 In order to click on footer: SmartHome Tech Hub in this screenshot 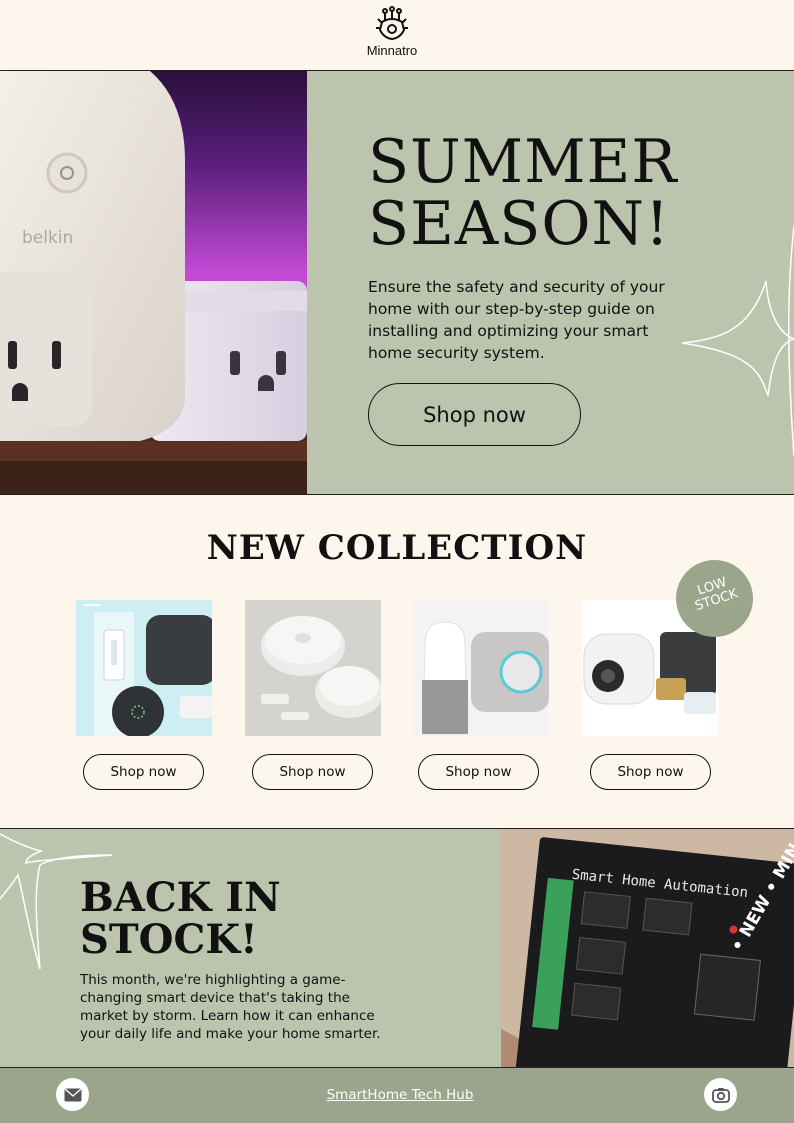, I will do `click(397, 1095)`.